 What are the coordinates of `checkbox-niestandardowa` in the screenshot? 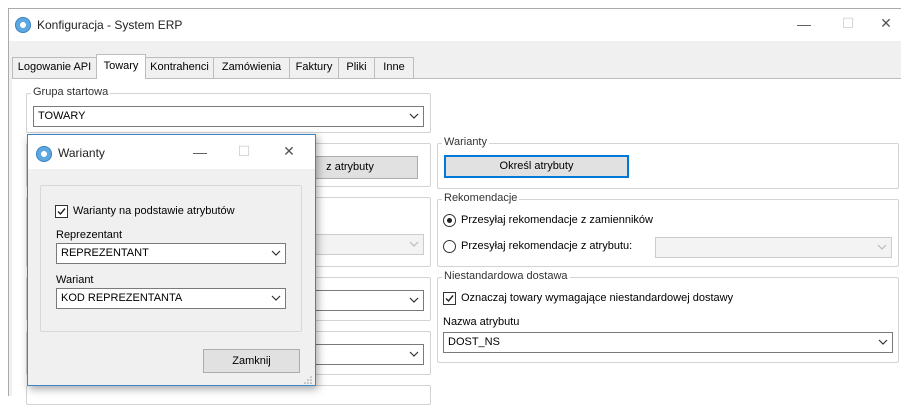 It's located at (449, 298).